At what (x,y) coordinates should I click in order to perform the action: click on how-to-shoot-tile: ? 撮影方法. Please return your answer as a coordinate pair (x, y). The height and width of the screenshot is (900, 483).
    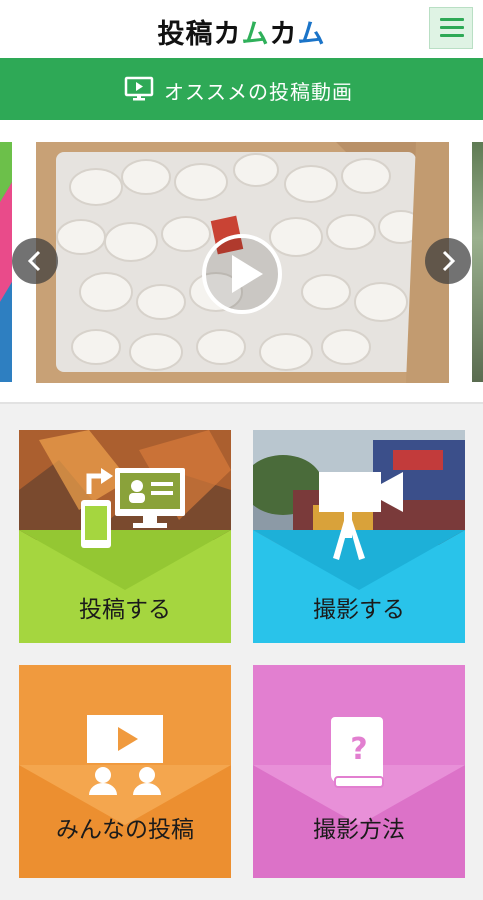
    Looking at the image, I should click on (359, 771).